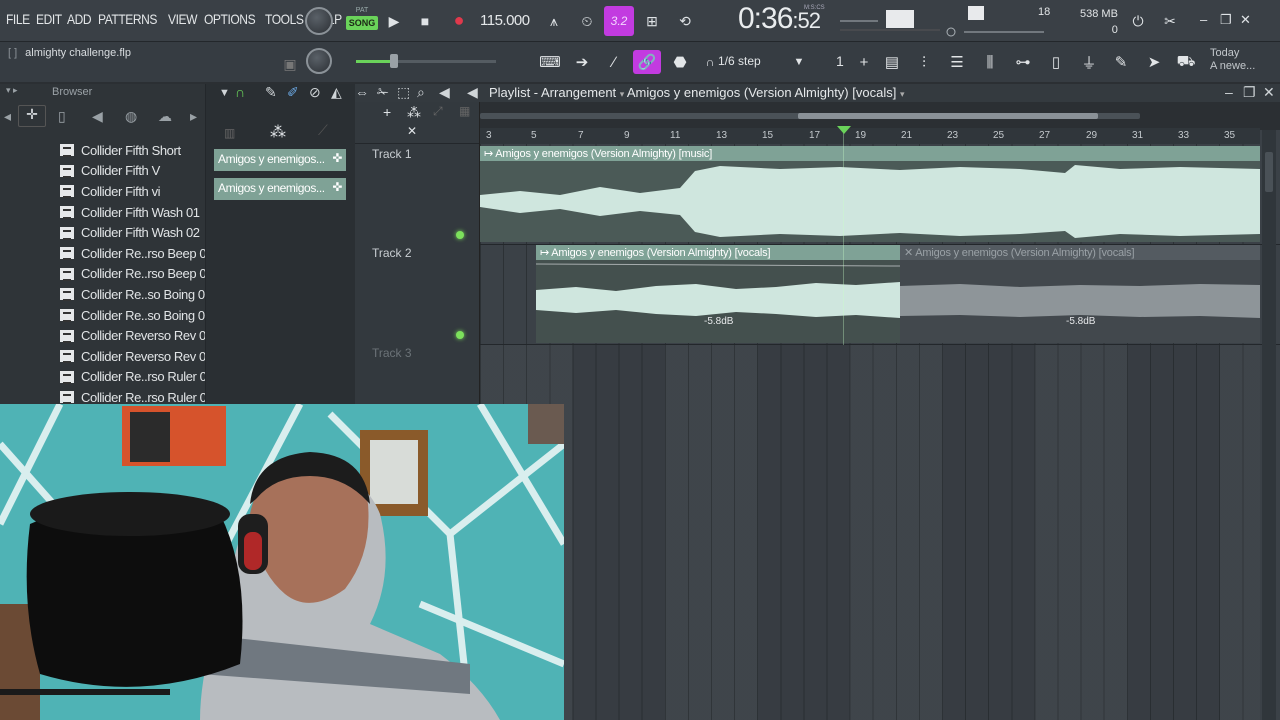 This screenshot has width=1280, height=720. Describe the element at coordinates (957, 62) in the screenshot. I see `channel-rack-icon: ☰` at that location.